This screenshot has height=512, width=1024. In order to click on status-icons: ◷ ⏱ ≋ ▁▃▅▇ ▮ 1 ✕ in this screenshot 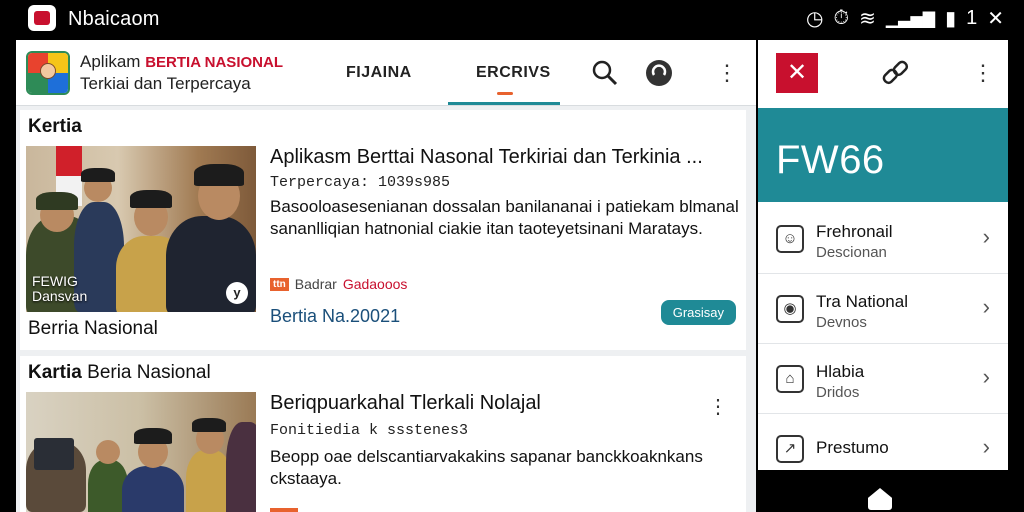, I will do `click(905, 18)`.